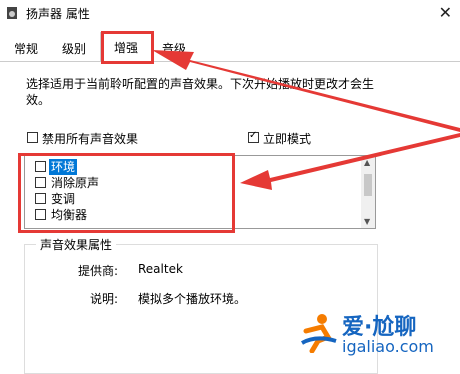 This screenshot has width=460, height=374. Describe the element at coordinates (373, 332) in the screenshot. I see `watermark: 爱·尬聊 igaliao.com` at that location.